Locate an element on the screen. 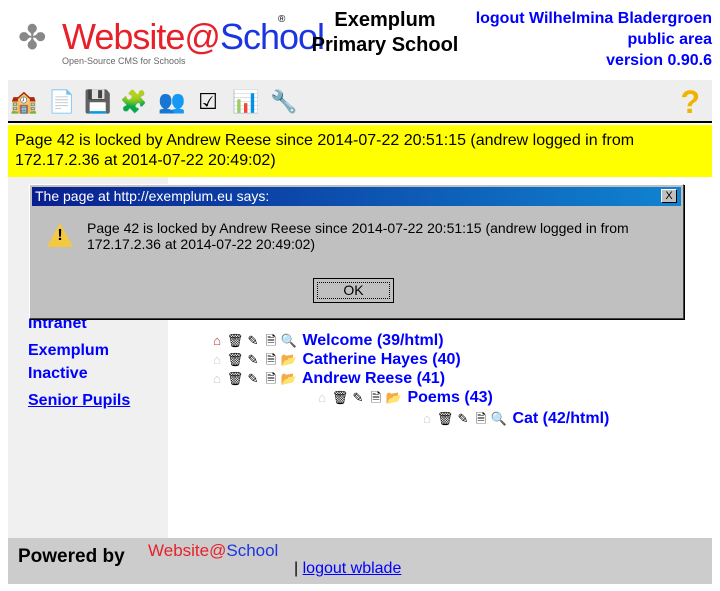  node-link: Welcome (39/html) is located at coordinates (372, 340).